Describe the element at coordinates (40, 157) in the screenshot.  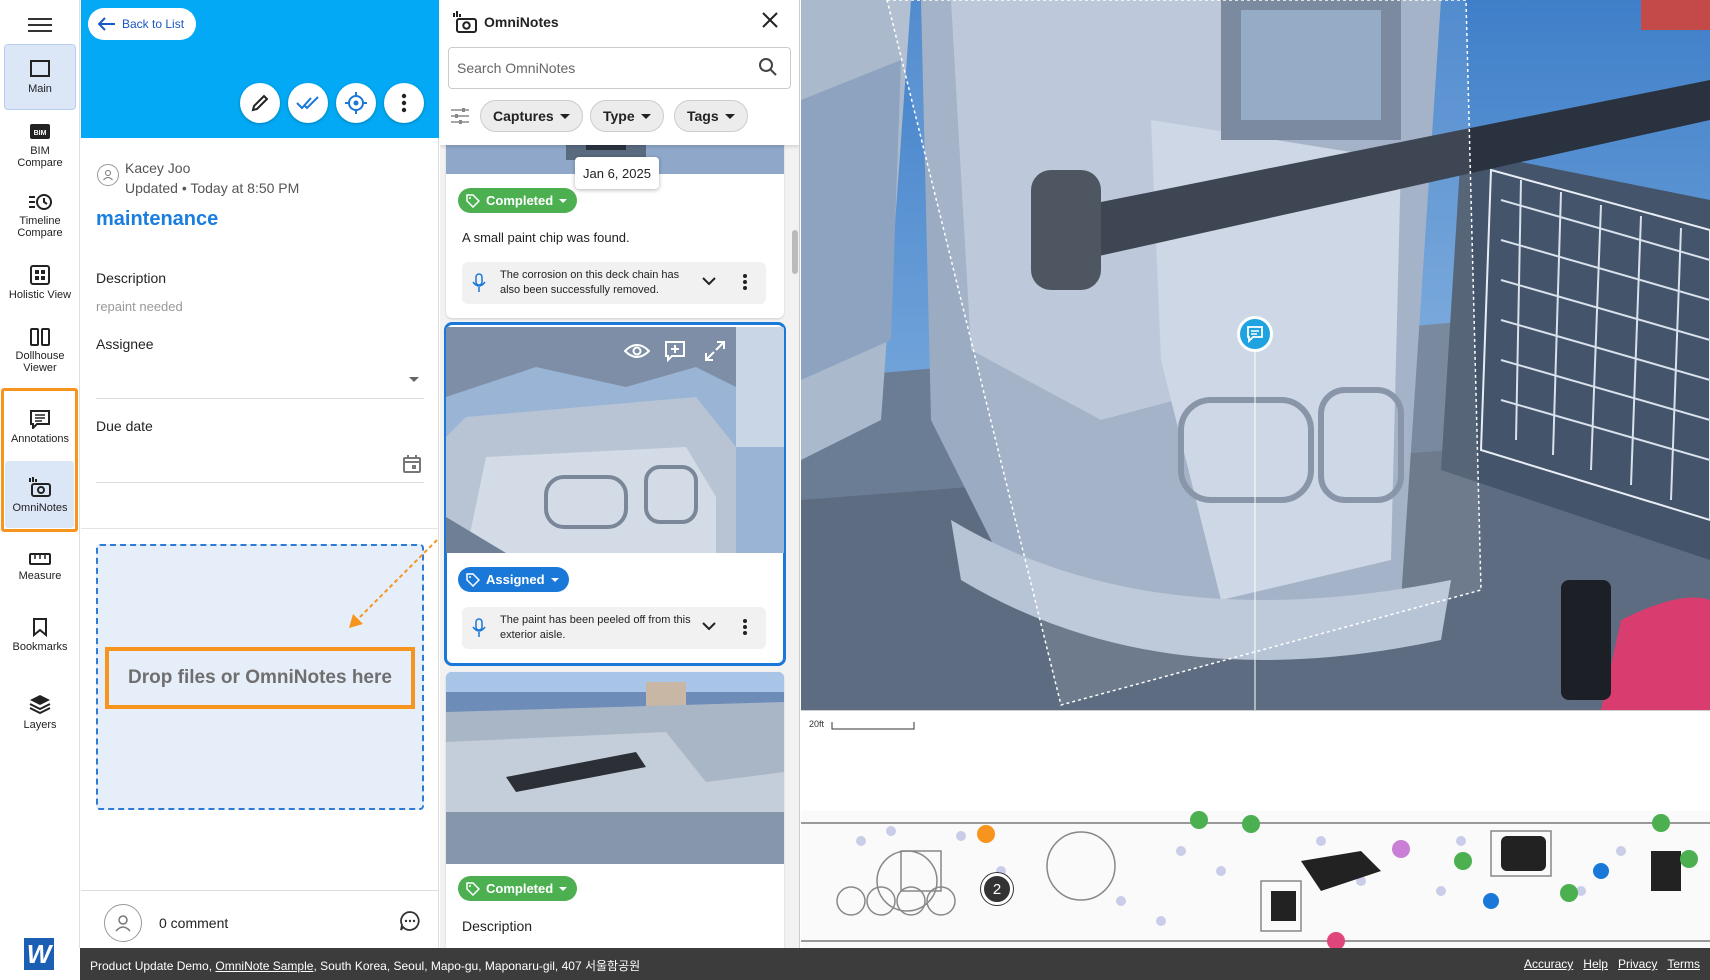
I see `nav-label: BIM Compare` at that location.